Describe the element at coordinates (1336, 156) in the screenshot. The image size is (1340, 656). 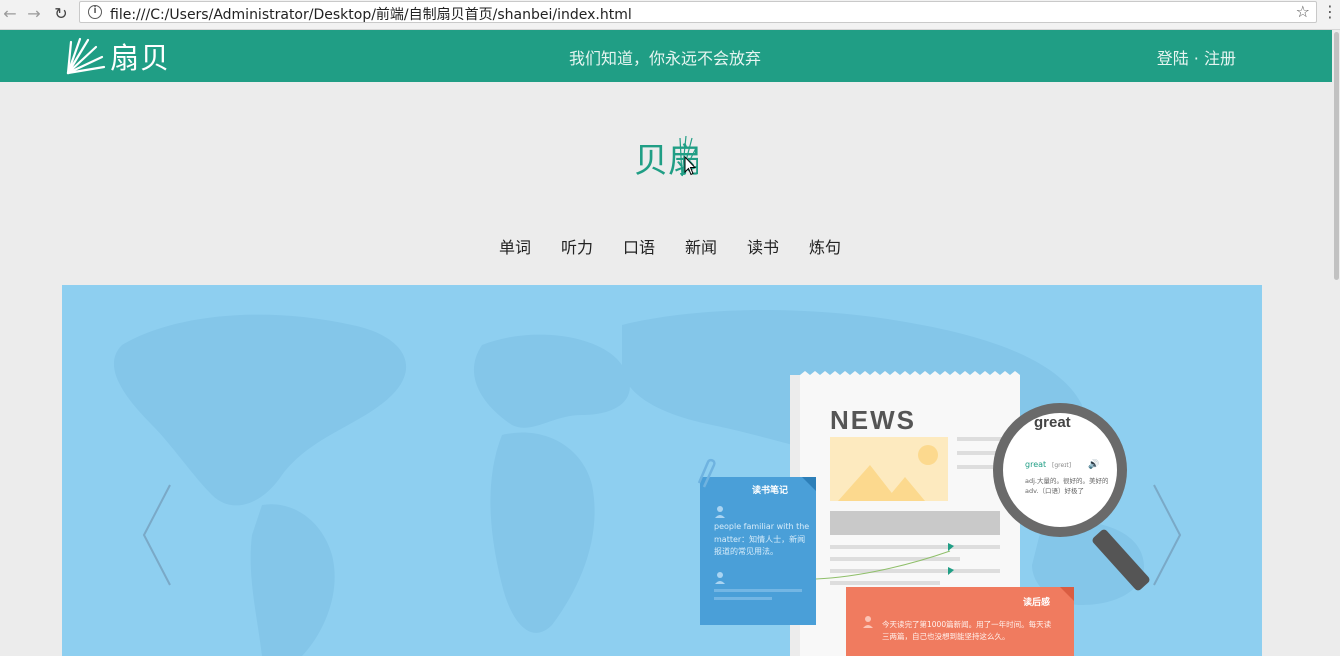
I see `scrollbar-thumb` at that location.